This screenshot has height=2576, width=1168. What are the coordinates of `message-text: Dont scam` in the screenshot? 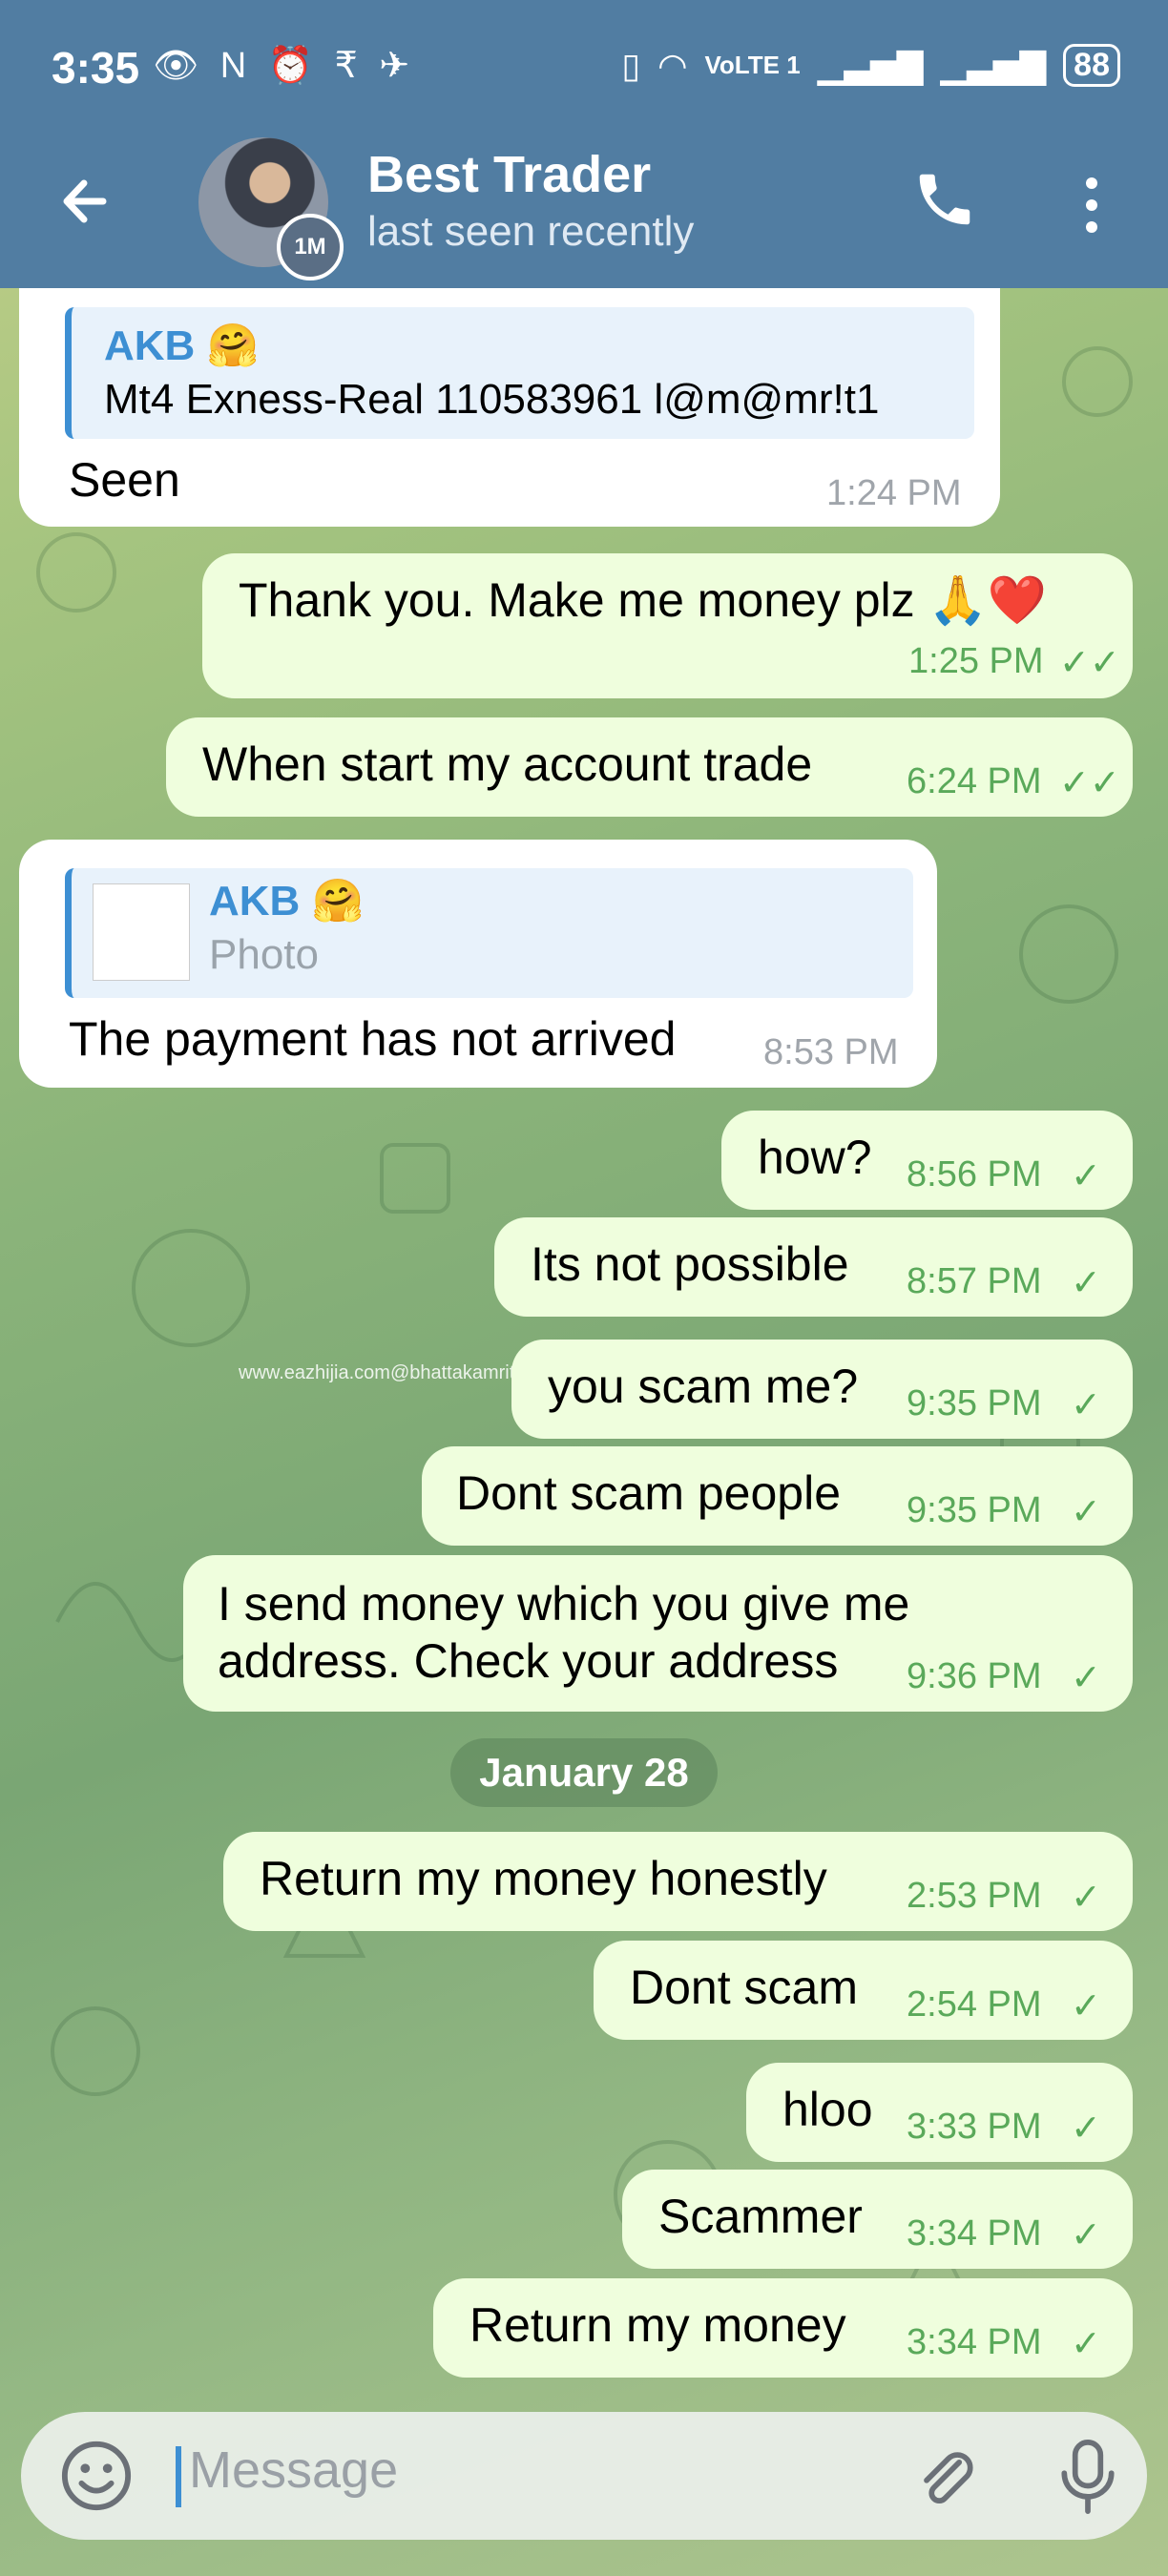 It's located at (744, 1987).